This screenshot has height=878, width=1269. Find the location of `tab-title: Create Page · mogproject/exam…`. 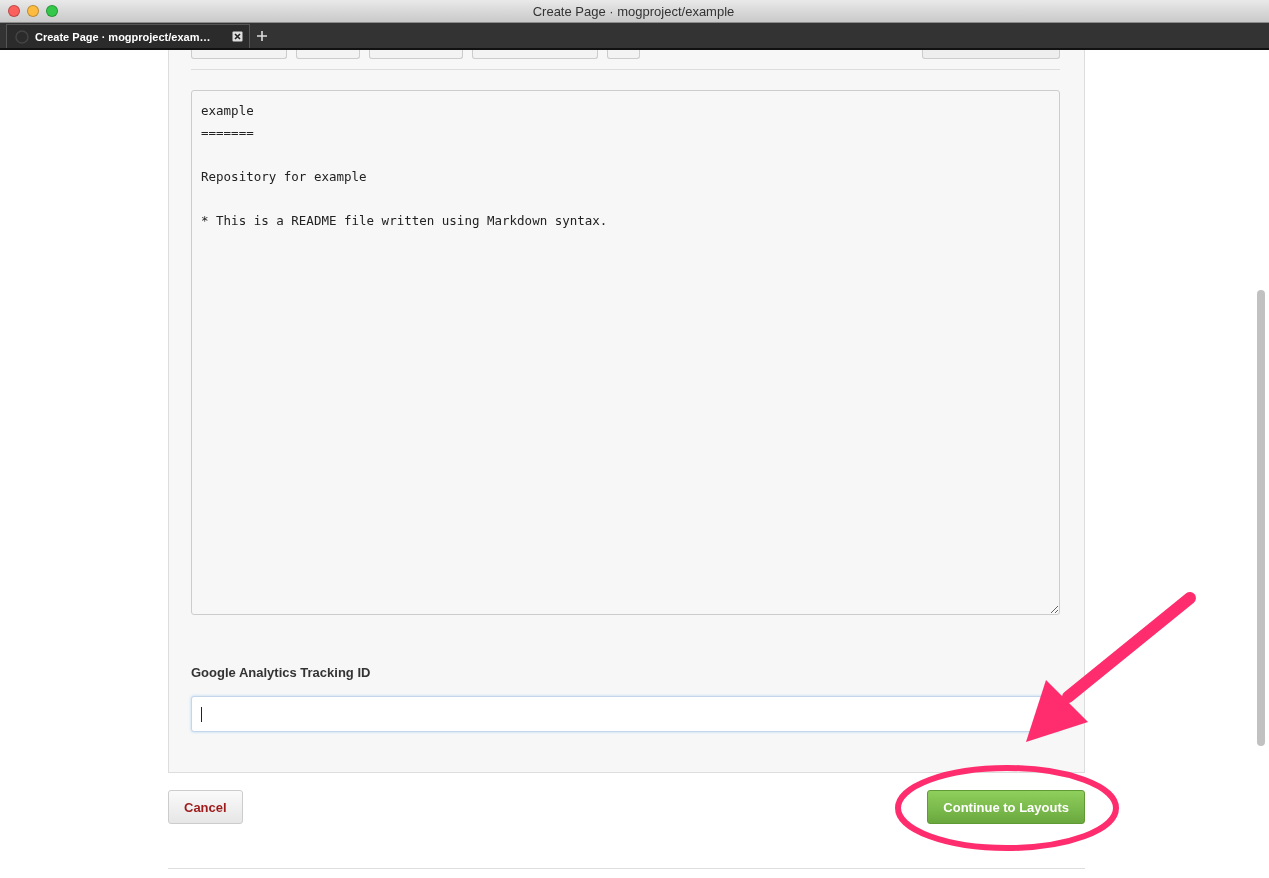

tab-title: Create Page · mogproject/exam… is located at coordinates (123, 36).